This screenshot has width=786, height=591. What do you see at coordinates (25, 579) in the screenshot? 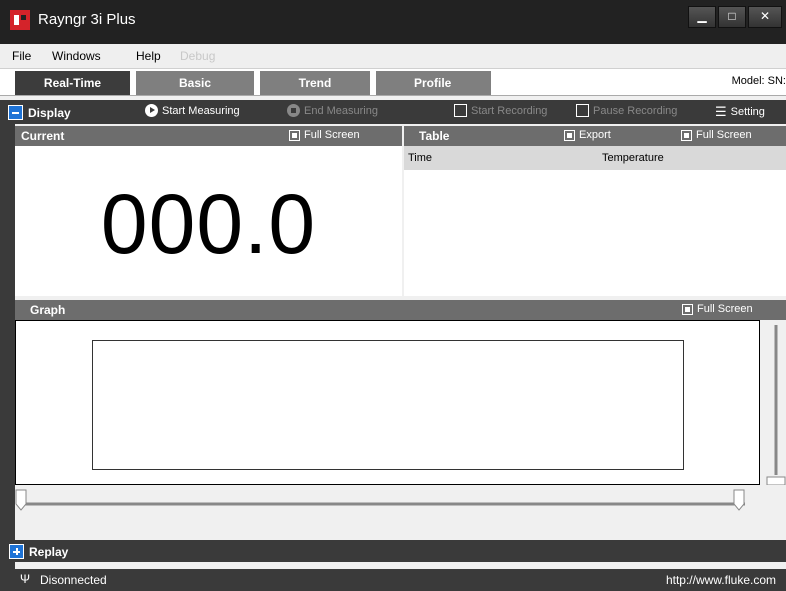
I see `usb-icon: Ψ` at bounding box center [25, 579].